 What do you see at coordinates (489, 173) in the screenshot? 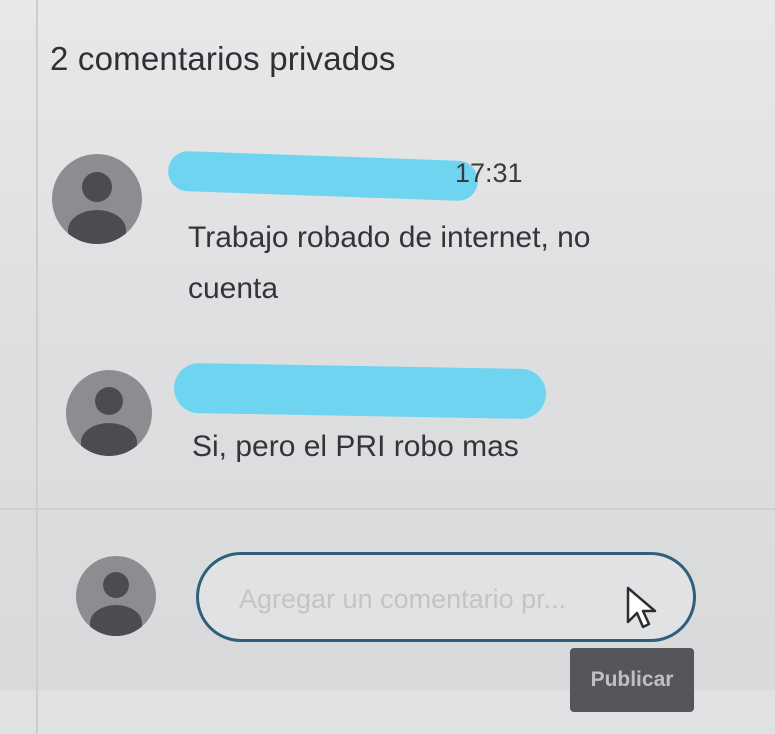
I see `comment-1-timestamp: 17:31` at bounding box center [489, 173].